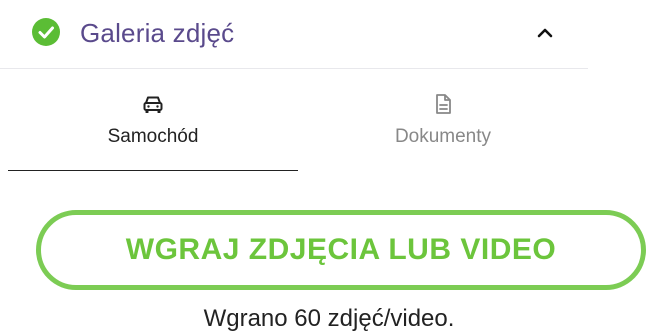  I want to click on document-icon, so click(443, 104).